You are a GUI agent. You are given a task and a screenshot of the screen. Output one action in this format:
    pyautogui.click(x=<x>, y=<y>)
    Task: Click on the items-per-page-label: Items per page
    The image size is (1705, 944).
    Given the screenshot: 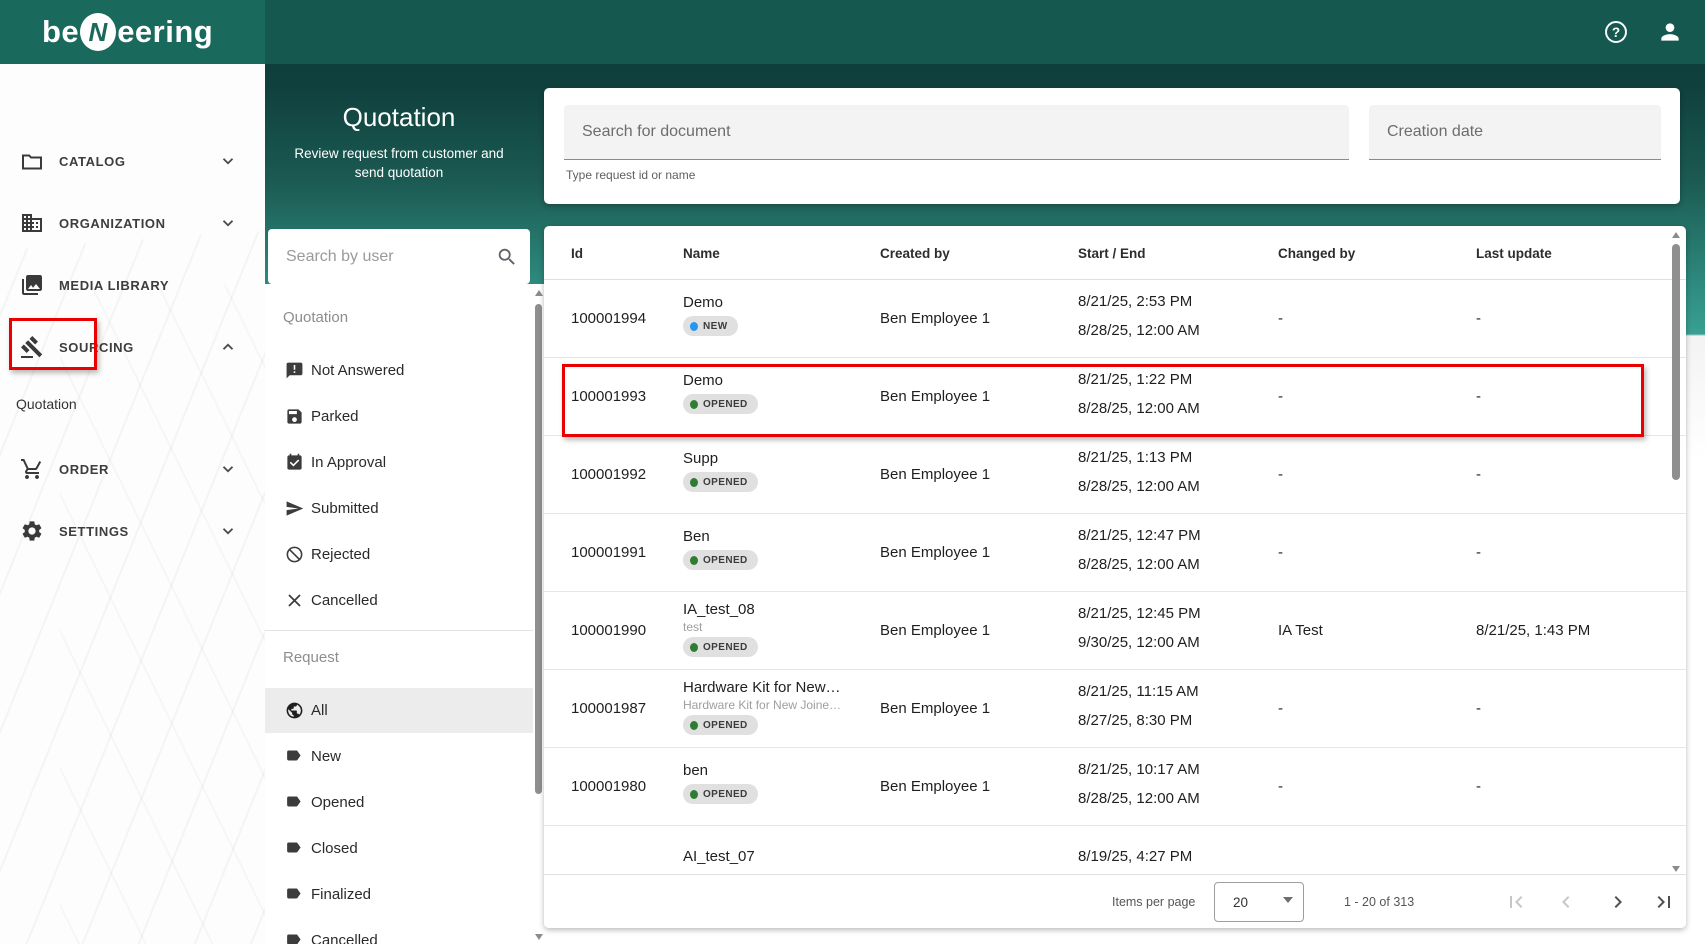 What is the action you would take?
    pyautogui.click(x=1154, y=902)
    